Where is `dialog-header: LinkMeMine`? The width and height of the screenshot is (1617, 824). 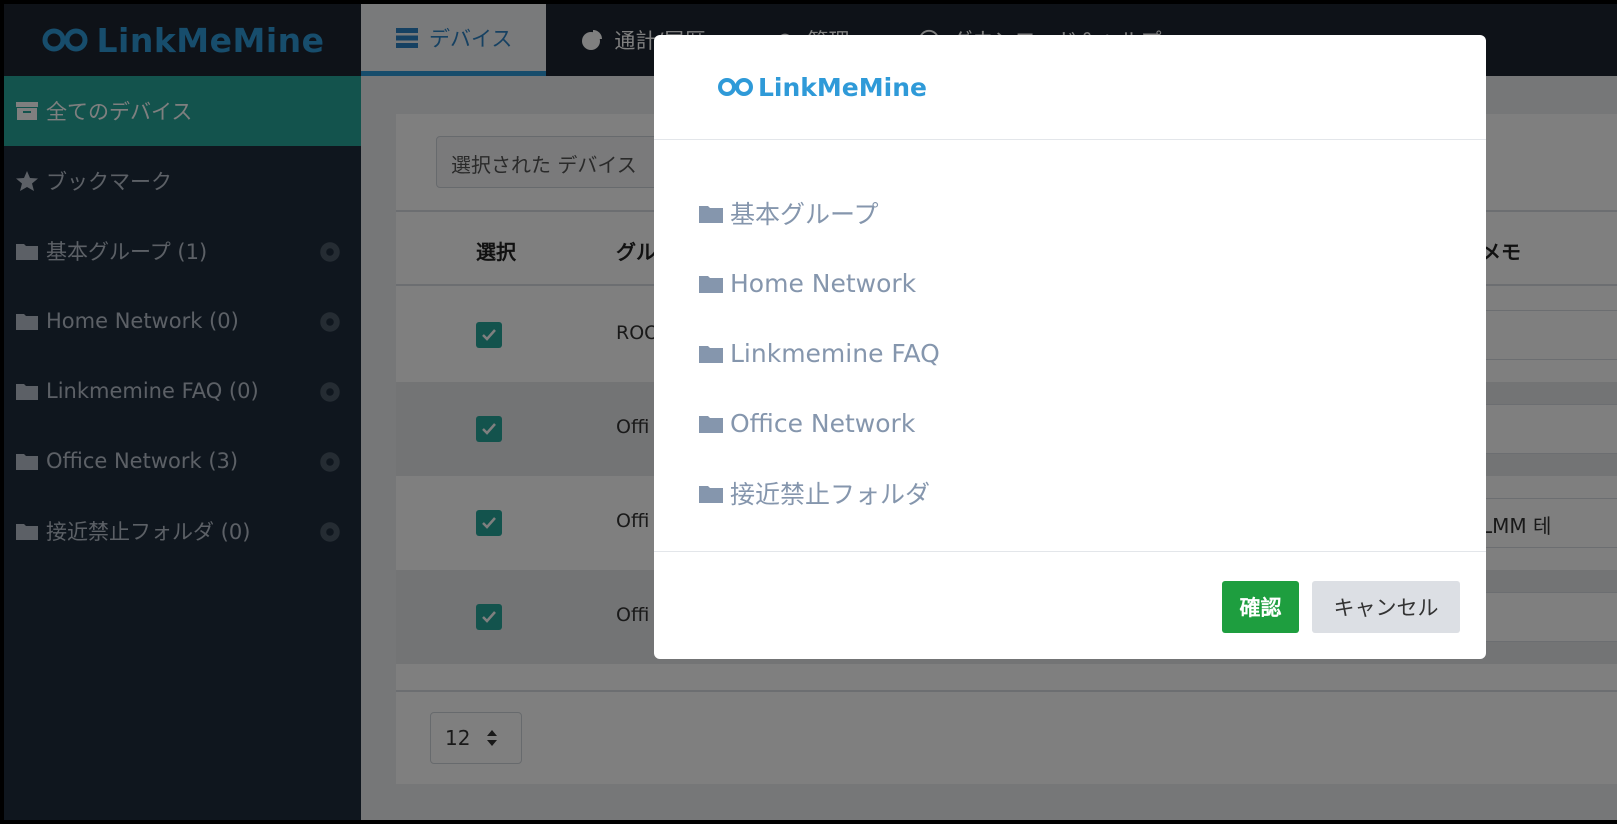 dialog-header: LinkMeMine is located at coordinates (1070, 87).